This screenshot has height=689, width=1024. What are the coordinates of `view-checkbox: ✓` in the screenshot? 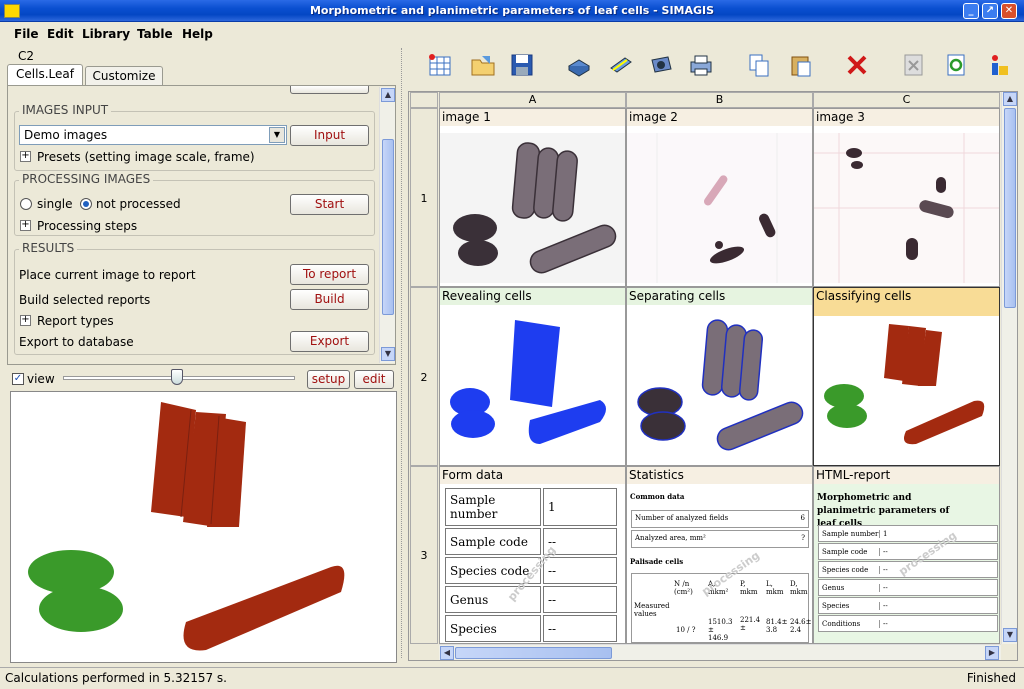 It's located at (18, 379).